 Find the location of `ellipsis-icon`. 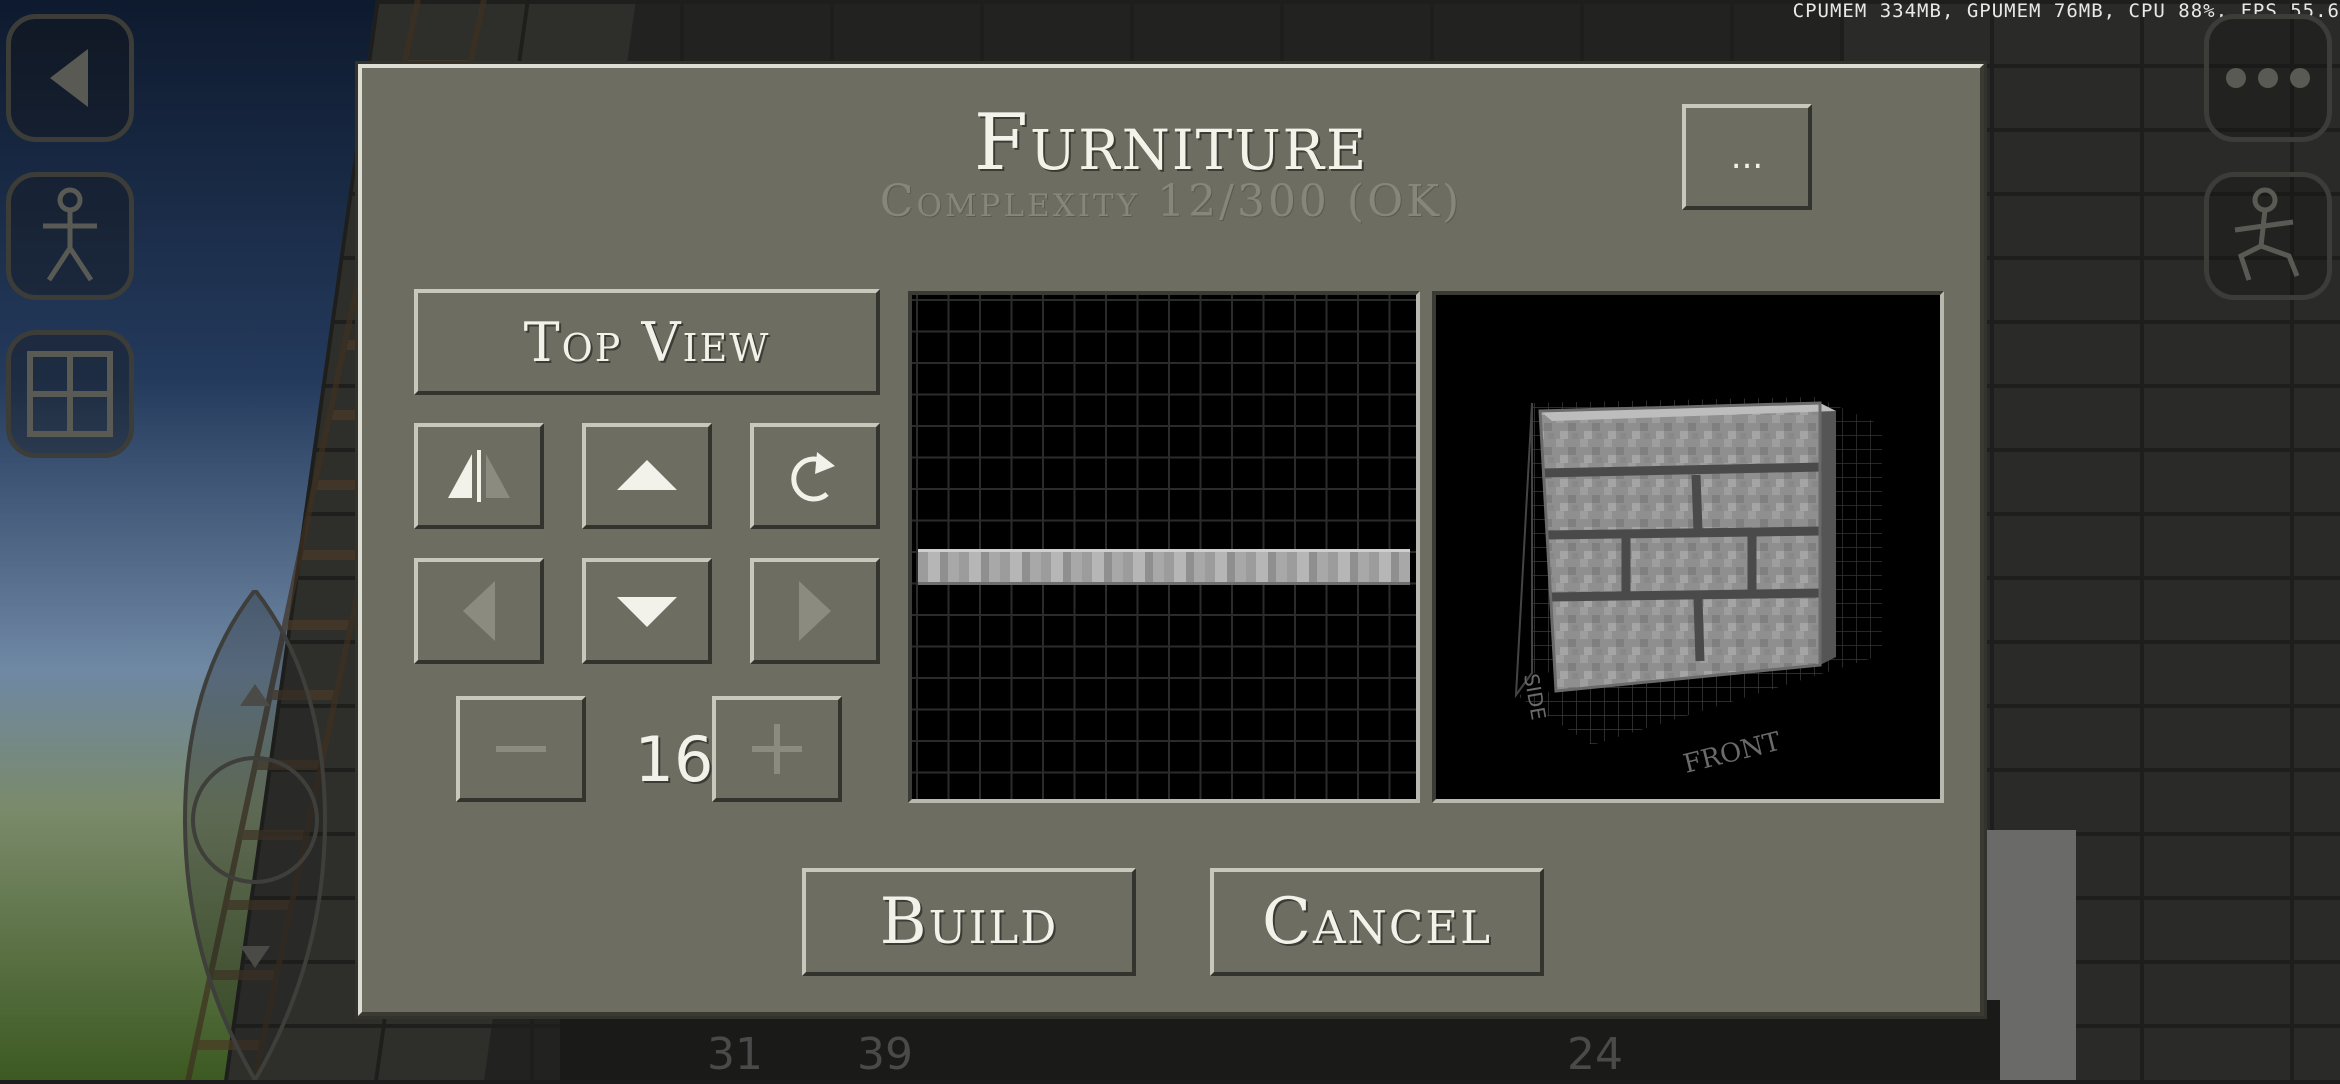

ellipsis-icon is located at coordinates (2268, 78).